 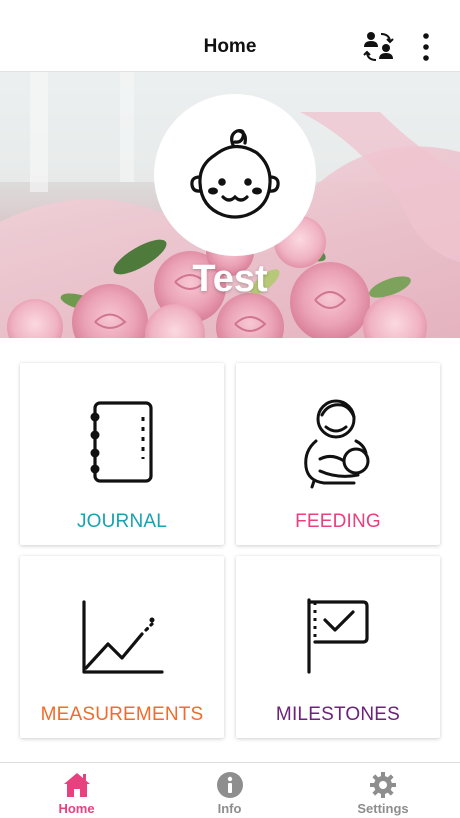 I want to click on measurements-label: MEASUREMENTS, so click(x=122, y=714).